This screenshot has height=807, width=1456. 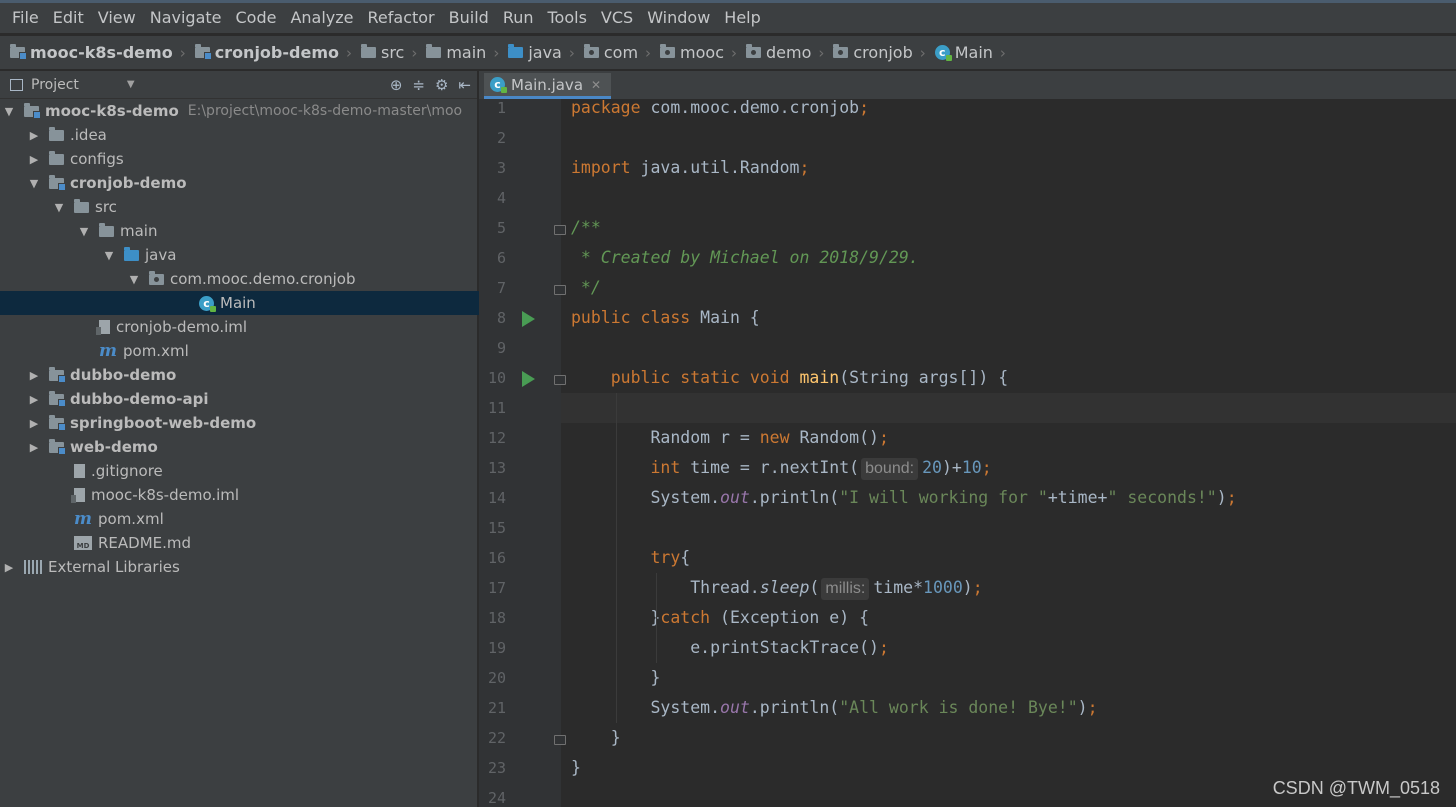 What do you see at coordinates (321, 18) in the screenshot?
I see `menu-analyze: Analyze` at bounding box center [321, 18].